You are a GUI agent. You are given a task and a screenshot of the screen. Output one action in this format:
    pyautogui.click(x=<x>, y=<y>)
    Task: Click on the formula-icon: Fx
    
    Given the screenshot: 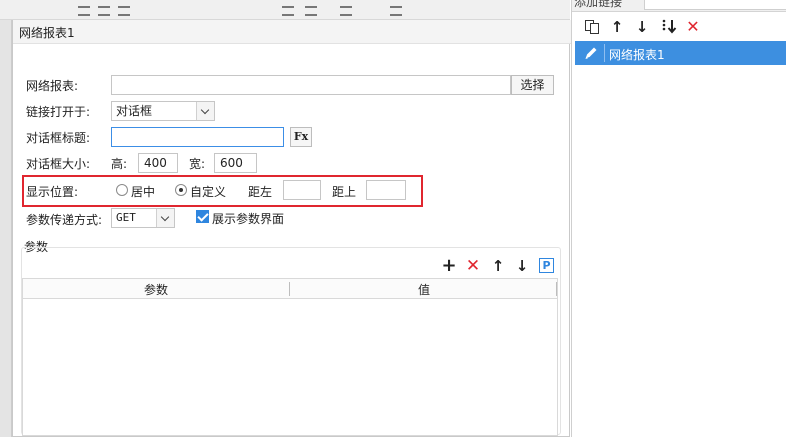 What is the action you would take?
    pyautogui.click(x=301, y=136)
    